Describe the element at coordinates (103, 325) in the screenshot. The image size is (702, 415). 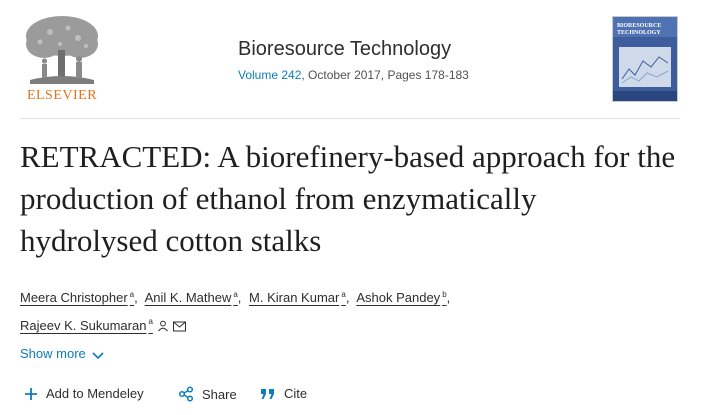
I see `corresponding-author-link: Rajeev K. Sukumaran a` at that location.